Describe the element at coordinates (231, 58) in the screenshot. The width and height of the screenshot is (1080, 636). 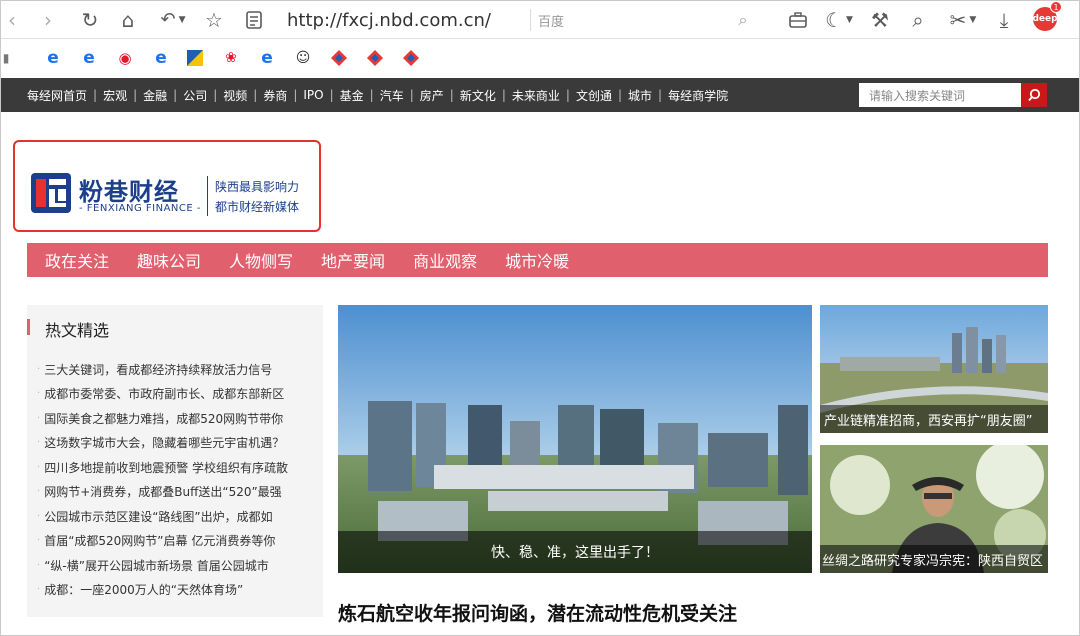
I see `app-icon: ❀` at that location.